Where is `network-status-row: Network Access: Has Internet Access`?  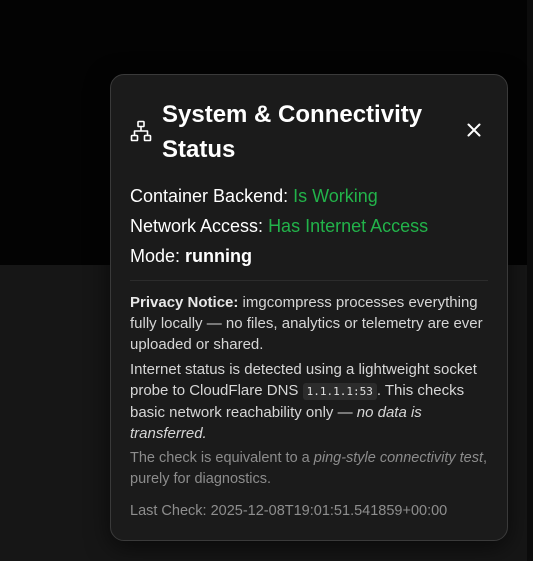 network-status-row: Network Access: Has Internet Access is located at coordinates (310, 226).